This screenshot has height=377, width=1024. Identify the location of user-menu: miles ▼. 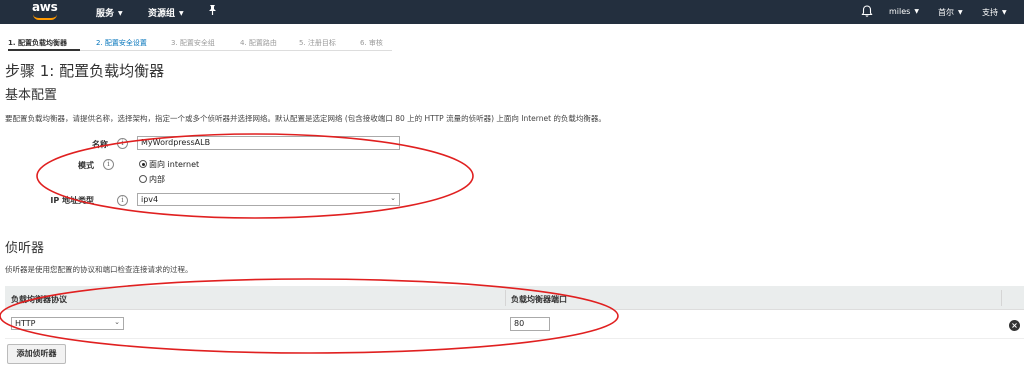
(904, 11).